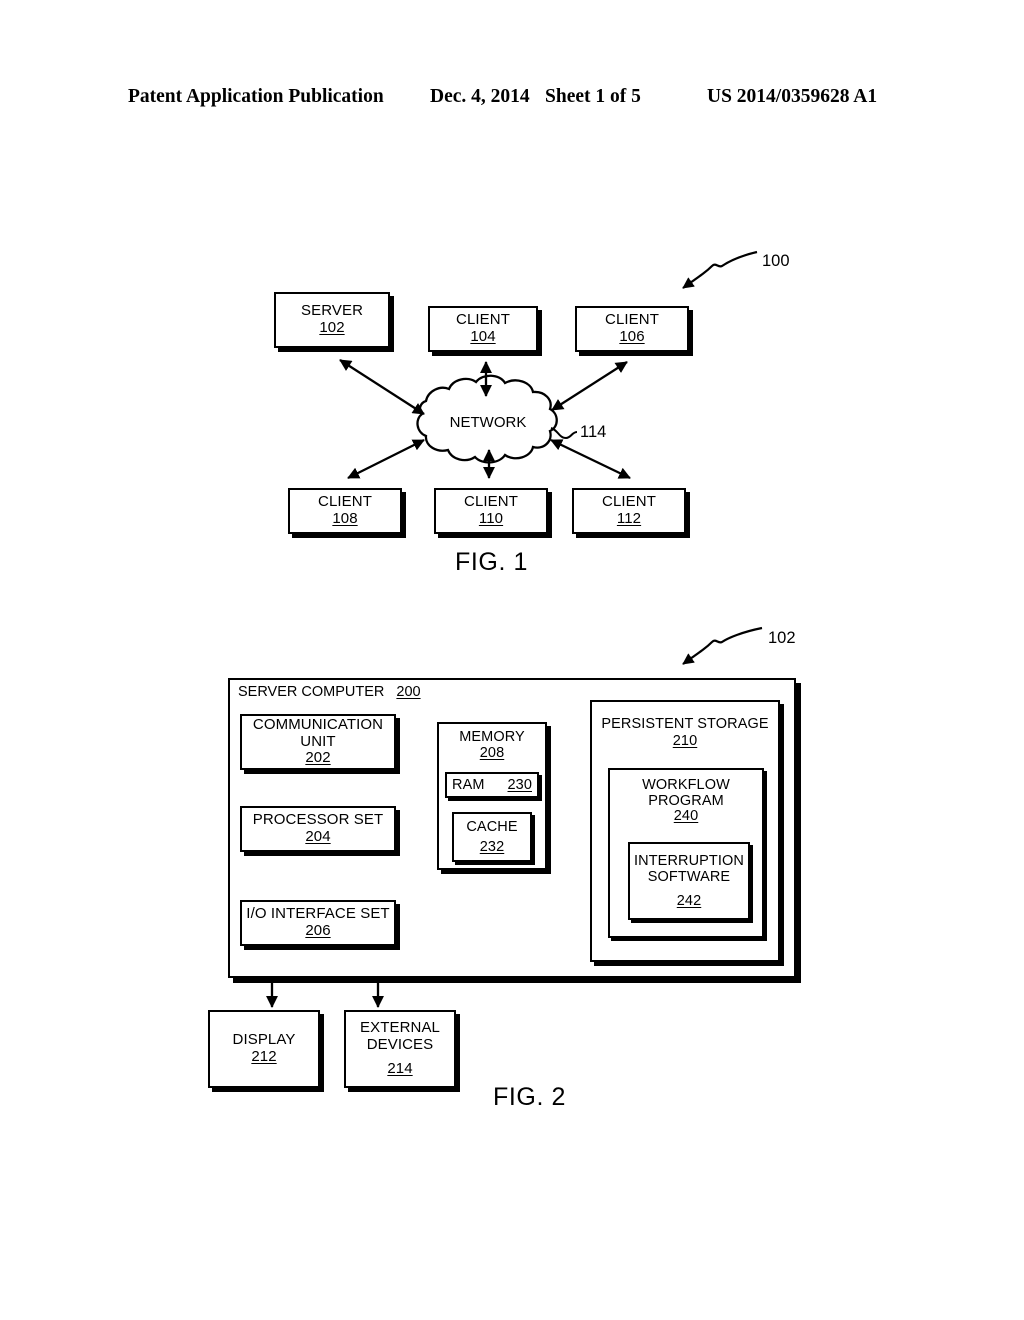 This screenshot has height=1320, width=1024. What do you see at coordinates (491, 518) in the screenshot?
I see `node-reference-number: 110` at bounding box center [491, 518].